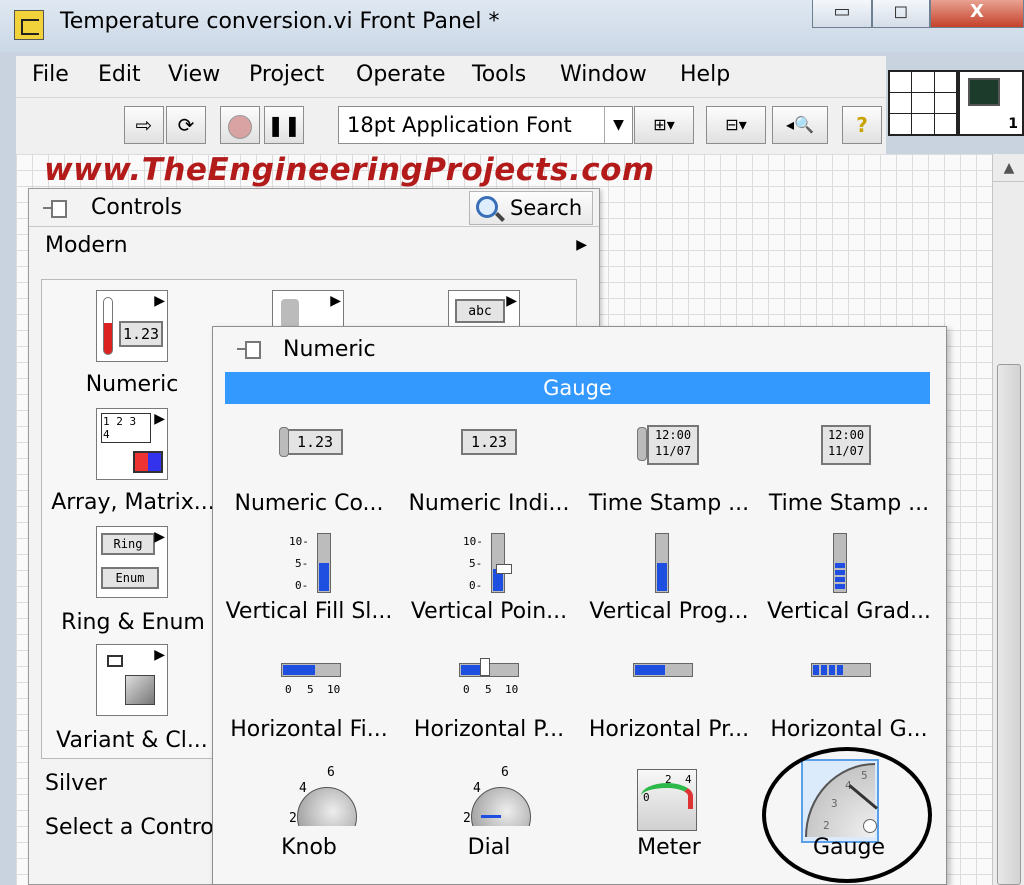 The image size is (1024, 885). What do you see at coordinates (130, 578) in the screenshot?
I see `enum-icon: Enum` at bounding box center [130, 578].